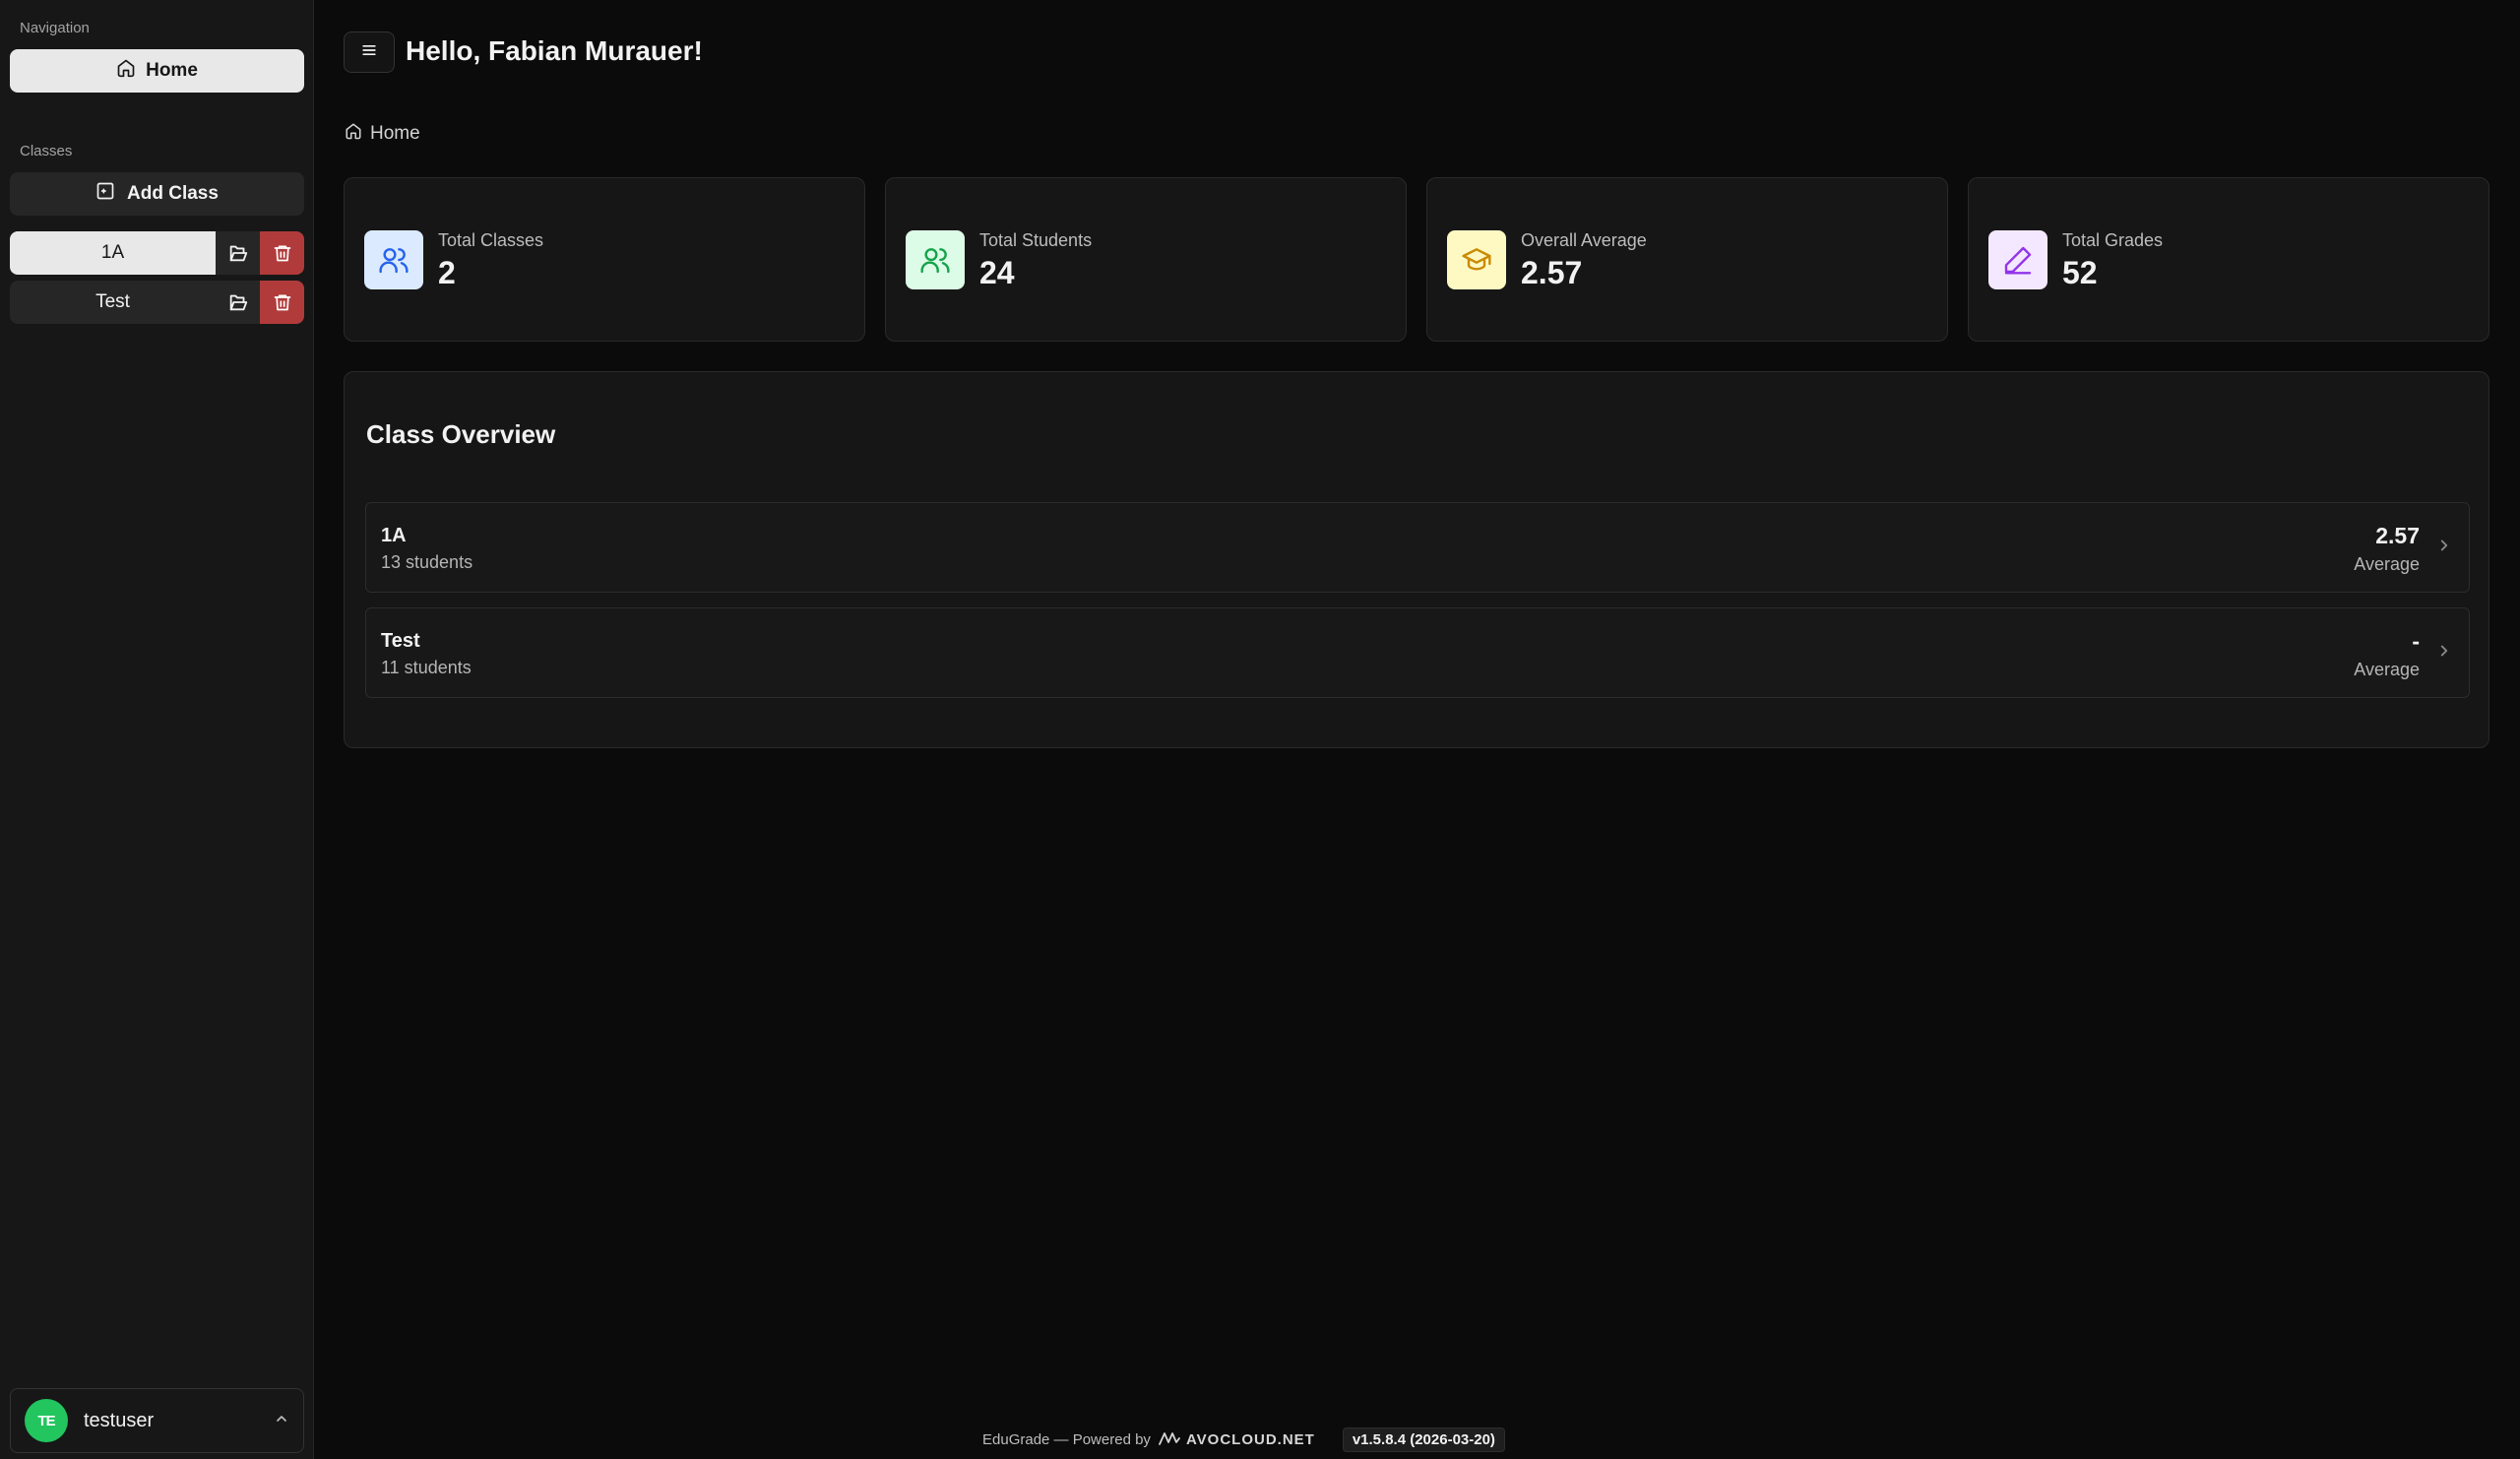 Image resolution: width=2520 pixels, height=1459 pixels. What do you see at coordinates (2113, 240) in the screenshot?
I see `stat-label: Total Grades` at bounding box center [2113, 240].